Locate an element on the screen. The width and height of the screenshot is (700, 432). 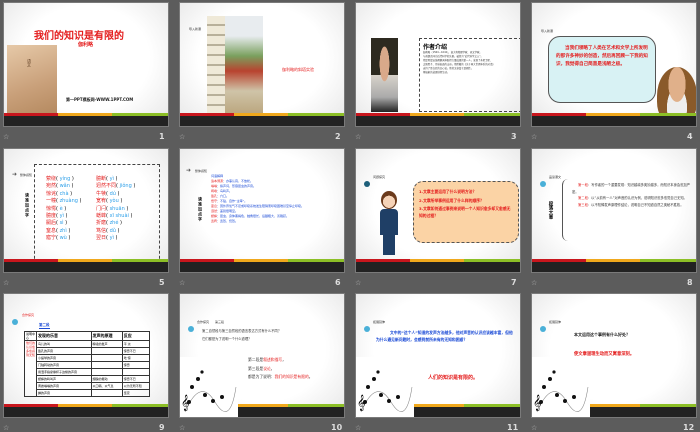
table-row: 黄蜂嗡嗡的声音 以口唱、以气息 以为无所不知 is located at coordinates (88, 386).